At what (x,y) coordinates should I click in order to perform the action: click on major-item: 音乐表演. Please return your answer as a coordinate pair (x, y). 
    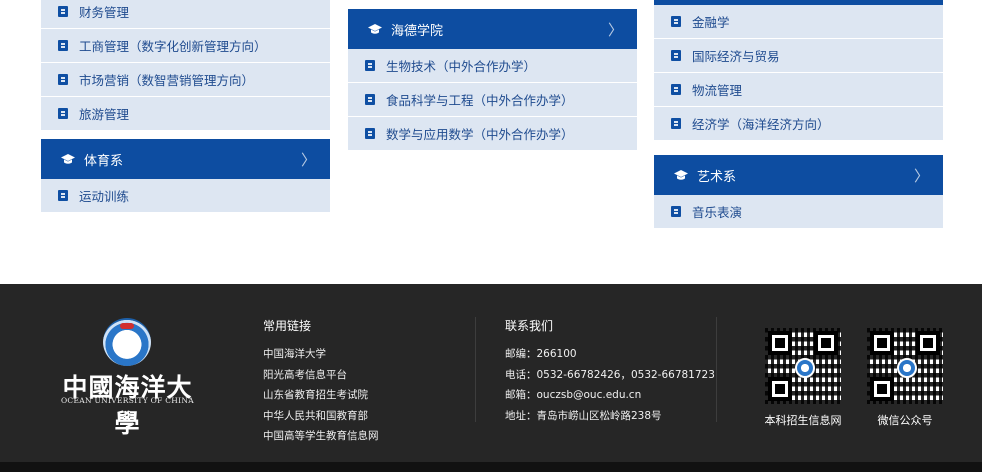
    Looking at the image, I should click on (798, 212).